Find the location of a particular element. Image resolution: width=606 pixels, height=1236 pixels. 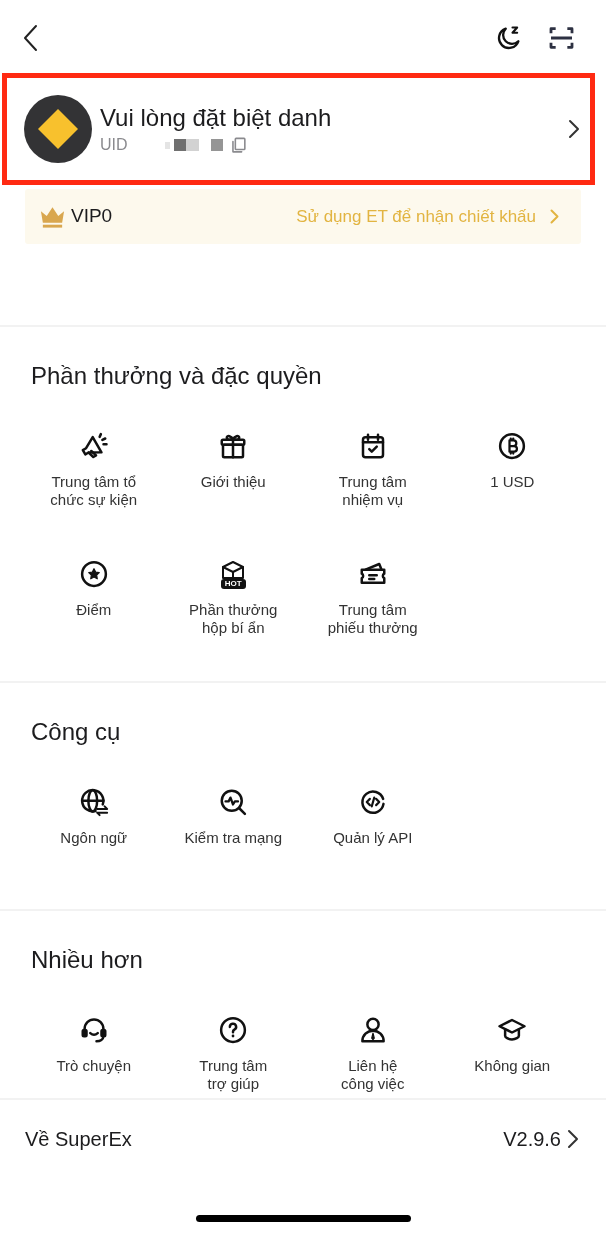

section-title: Công cụ is located at coordinates (76, 732).